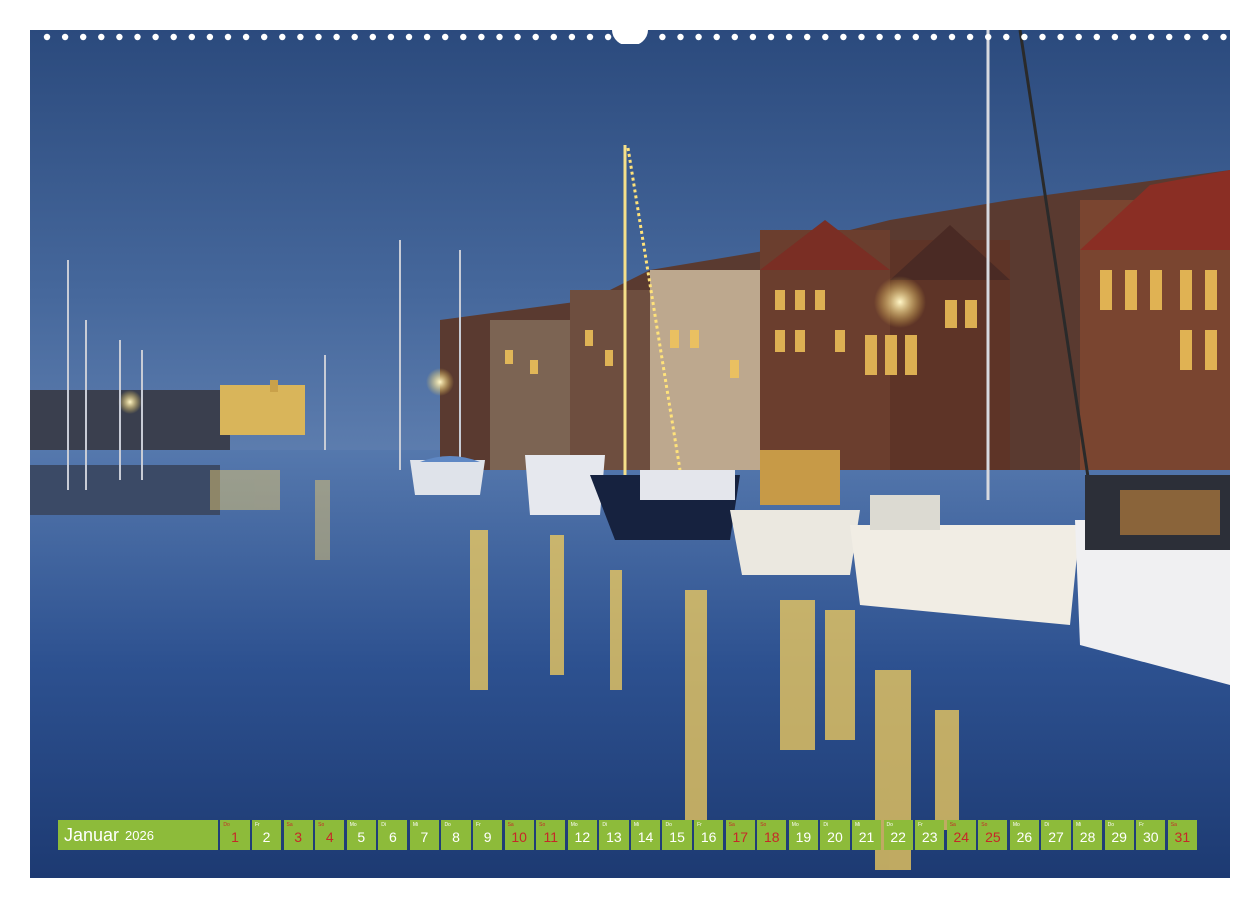 This screenshot has width=1260, height=908. I want to click on day-number: 14, so click(645, 837).